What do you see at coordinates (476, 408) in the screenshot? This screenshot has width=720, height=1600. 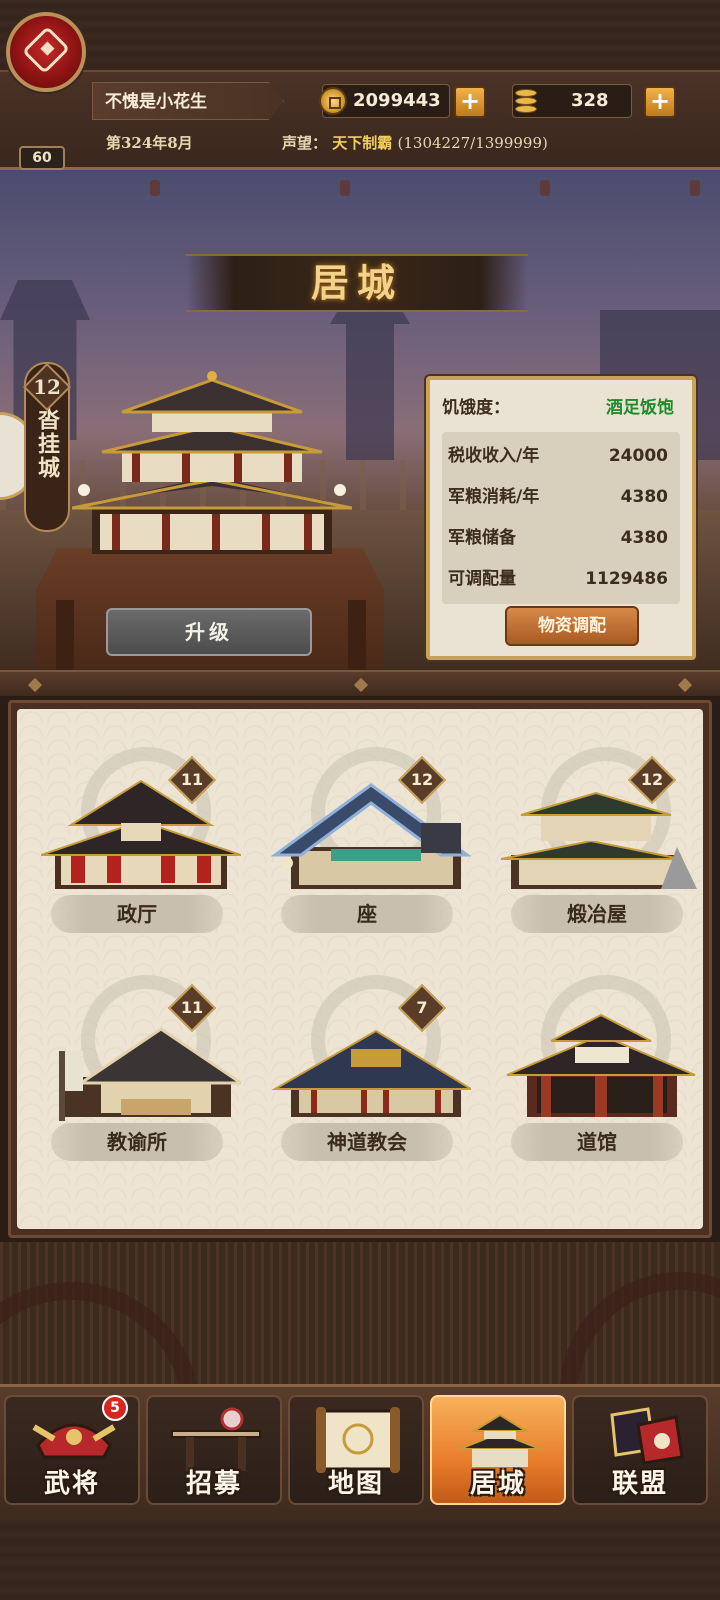 I see `hunger-label: 饥饿度：` at bounding box center [476, 408].